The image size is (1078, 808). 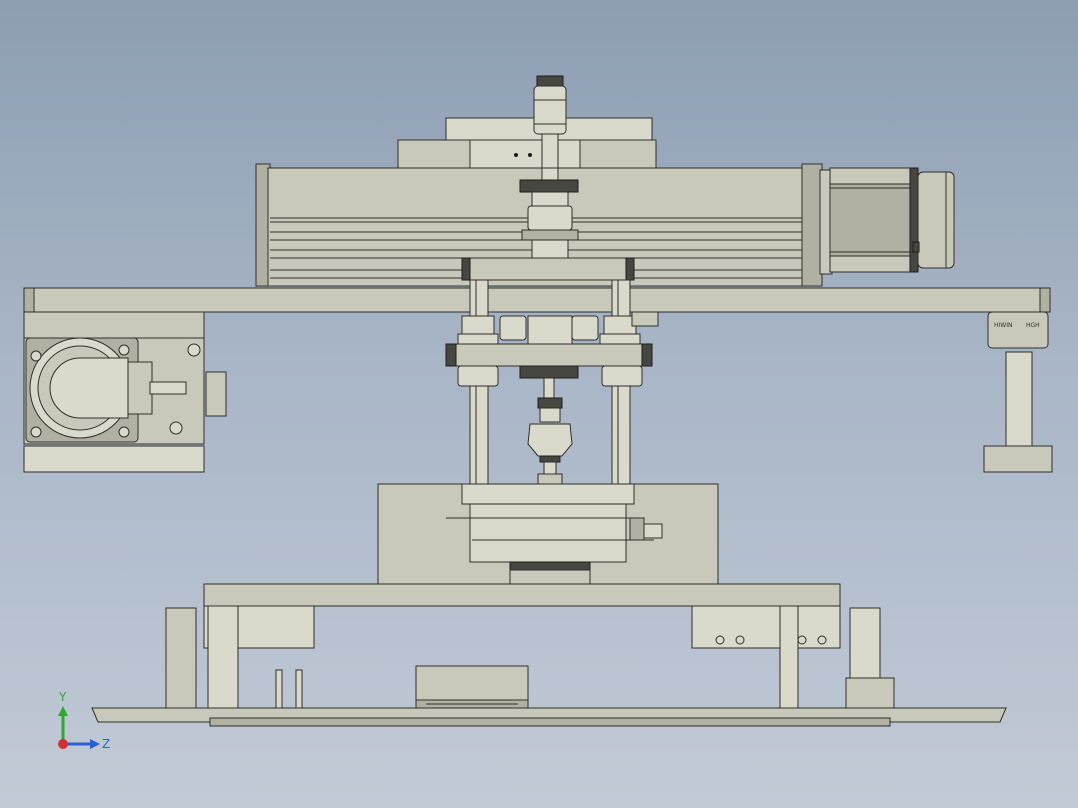 What do you see at coordinates (537, 300) in the screenshot?
I see `horizontal-beam` at bounding box center [537, 300].